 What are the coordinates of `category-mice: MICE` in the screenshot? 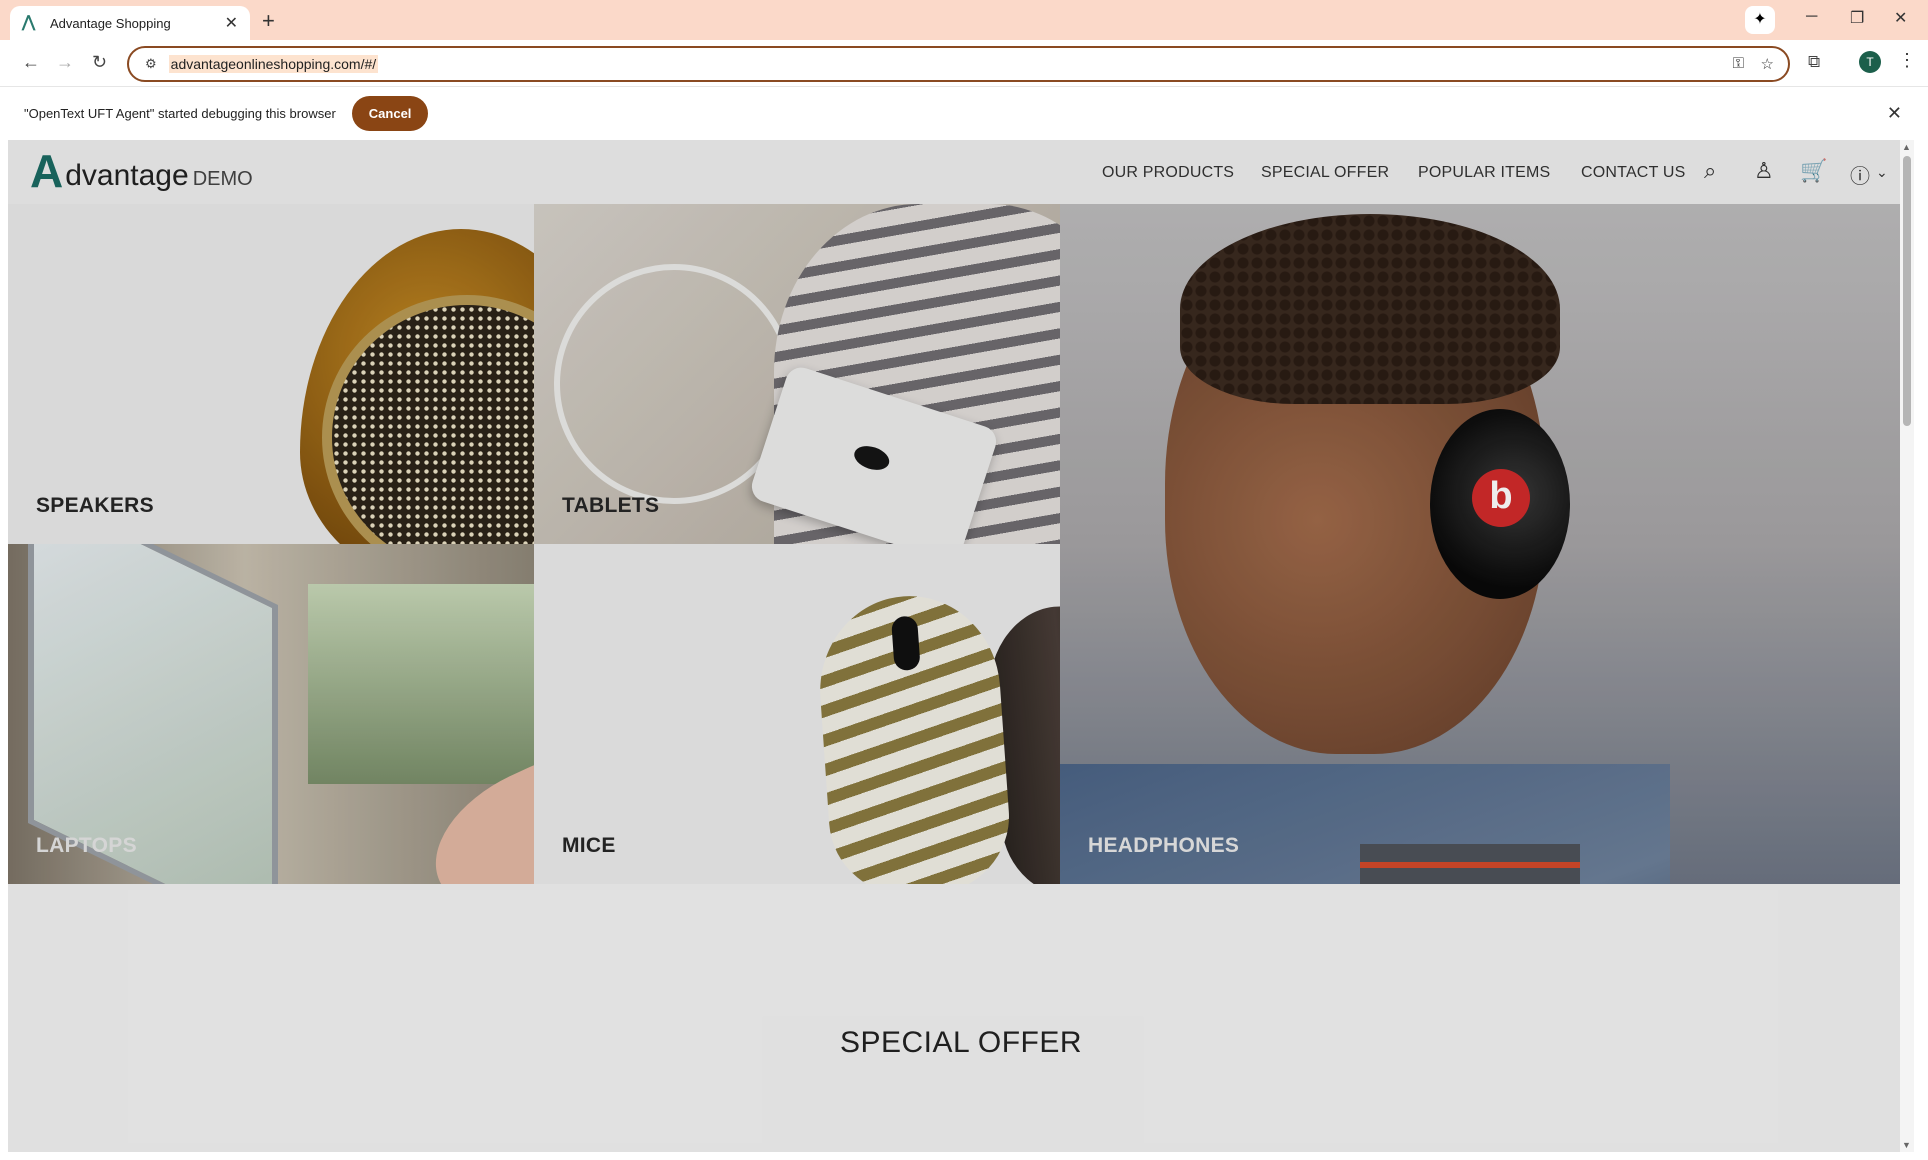 It's located at (797, 714).